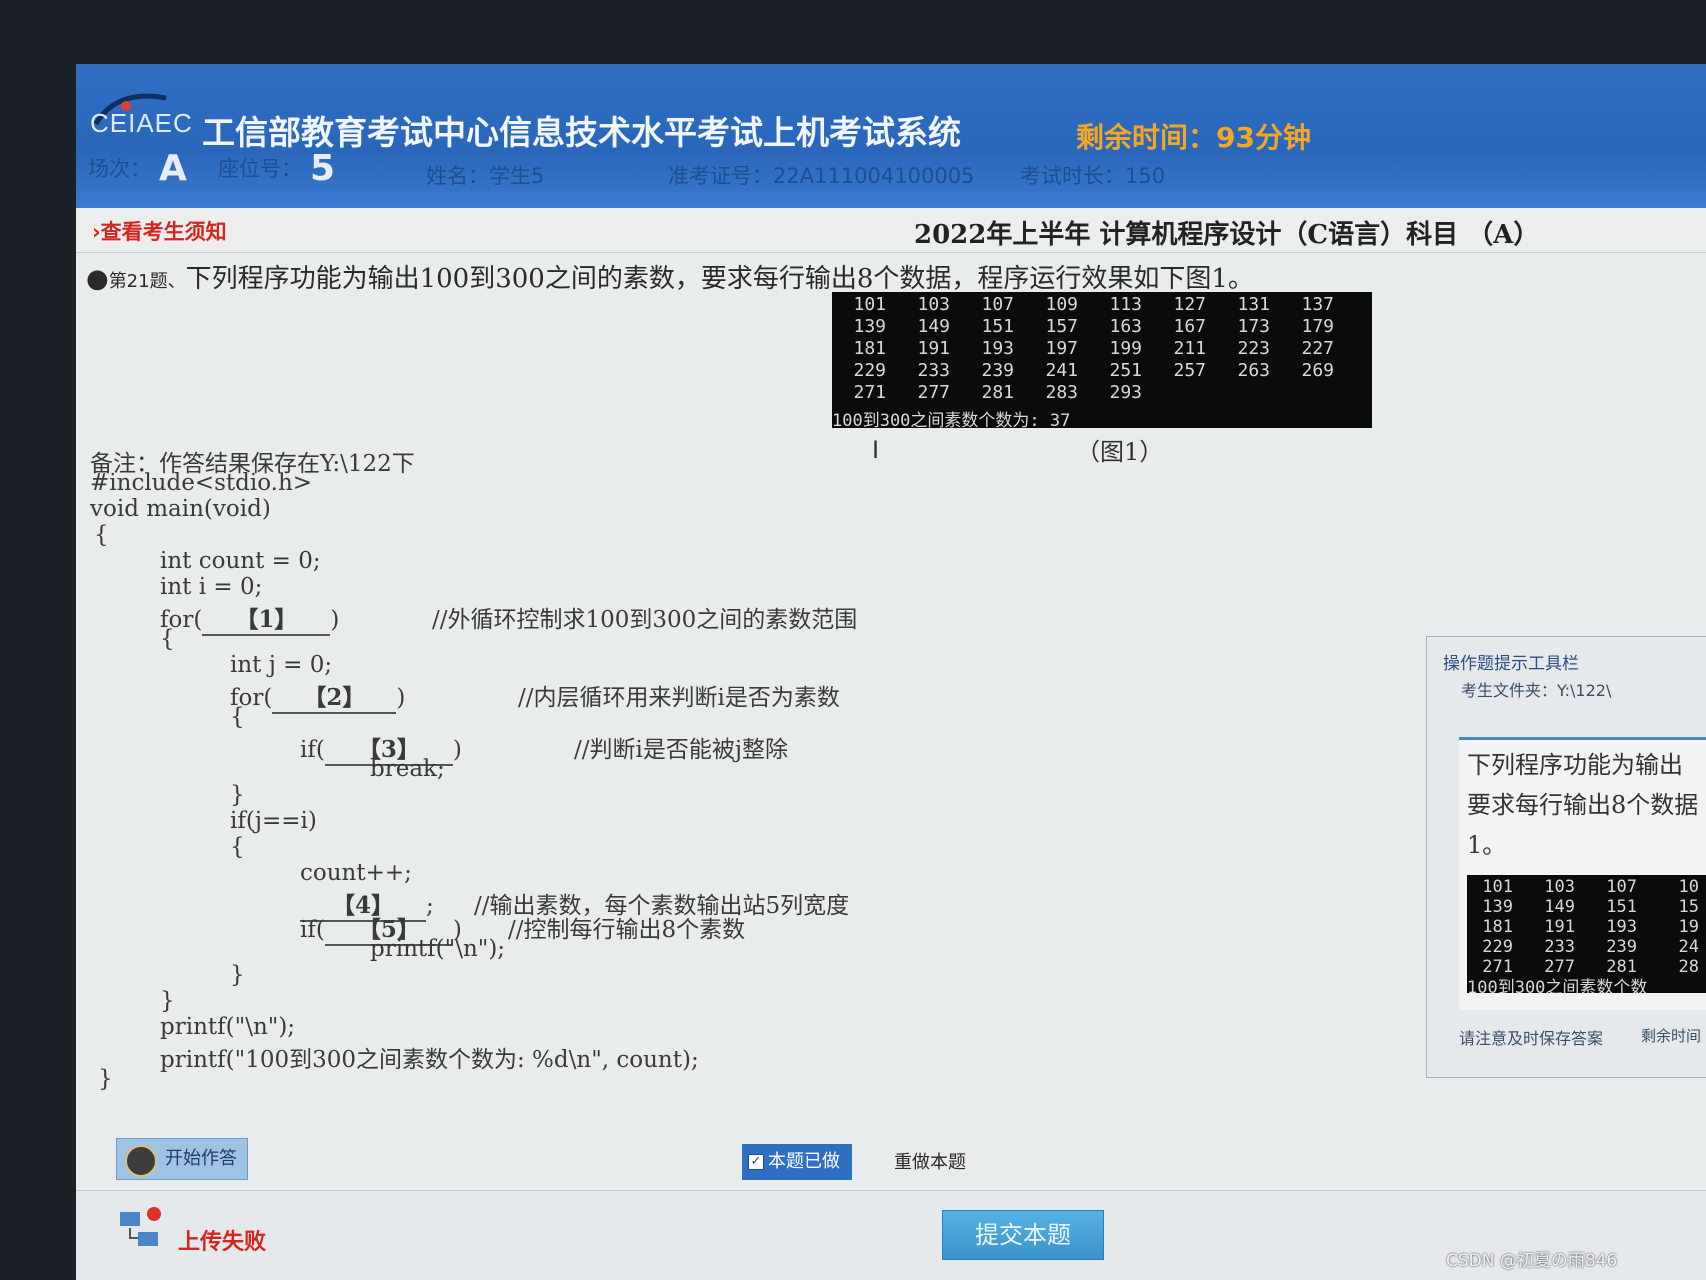 Image resolution: width=1706 pixels, height=1280 pixels. Describe the element at coordinates (951, 419) in the screenshot. I see `console-summary: 100到300之间素数个数为: 37` at that location.